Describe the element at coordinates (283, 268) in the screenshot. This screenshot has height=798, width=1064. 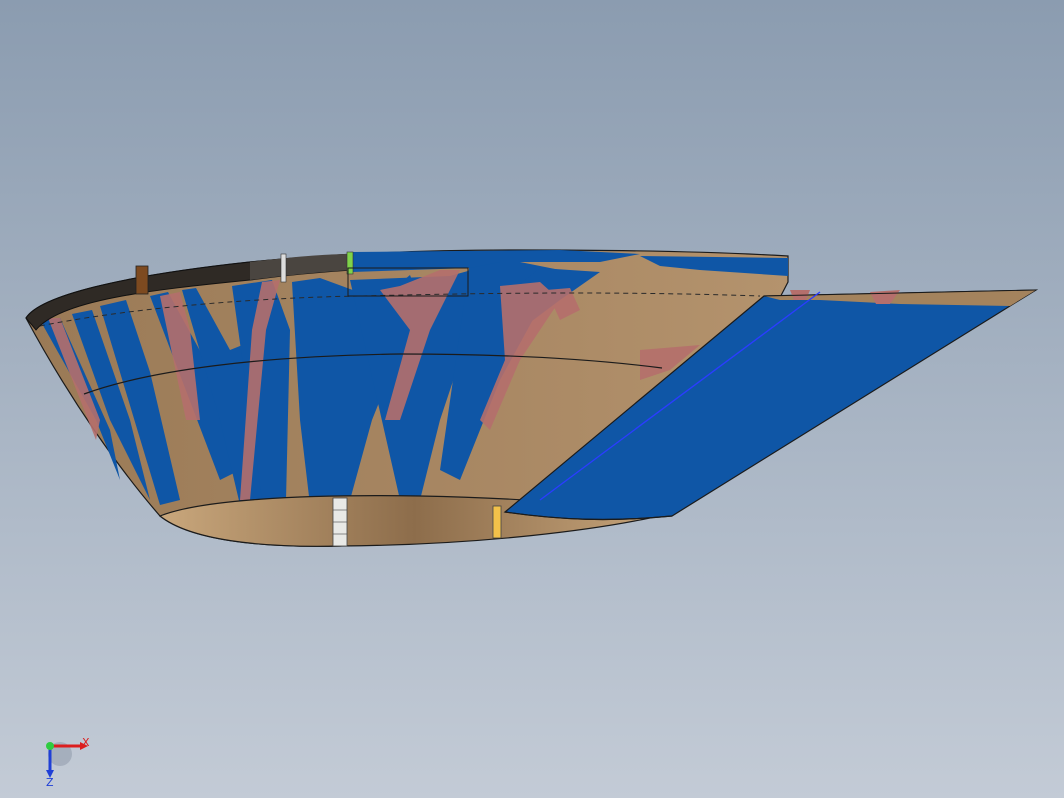
I see `rim-tab-white` at that location.